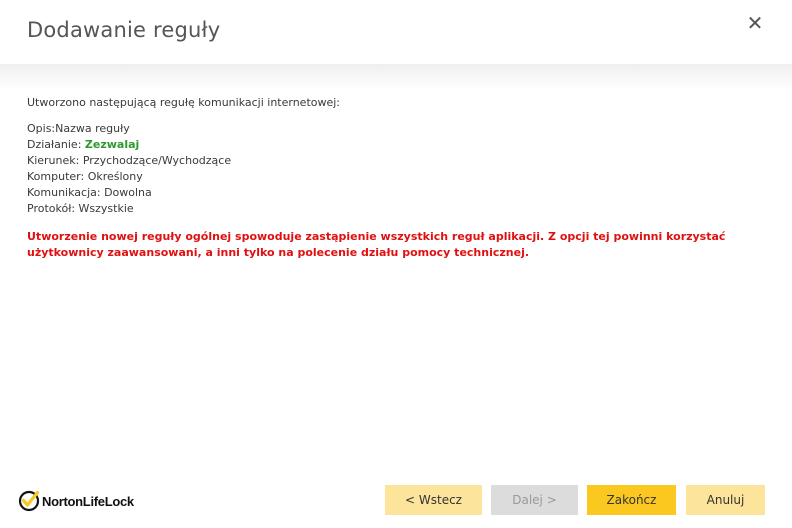 This screenshot has width=792, height=528. What do you see at coordinates (534, 500) in the screenshot?
I see `next-button: Dalej >` at bounding box center [534, 500].